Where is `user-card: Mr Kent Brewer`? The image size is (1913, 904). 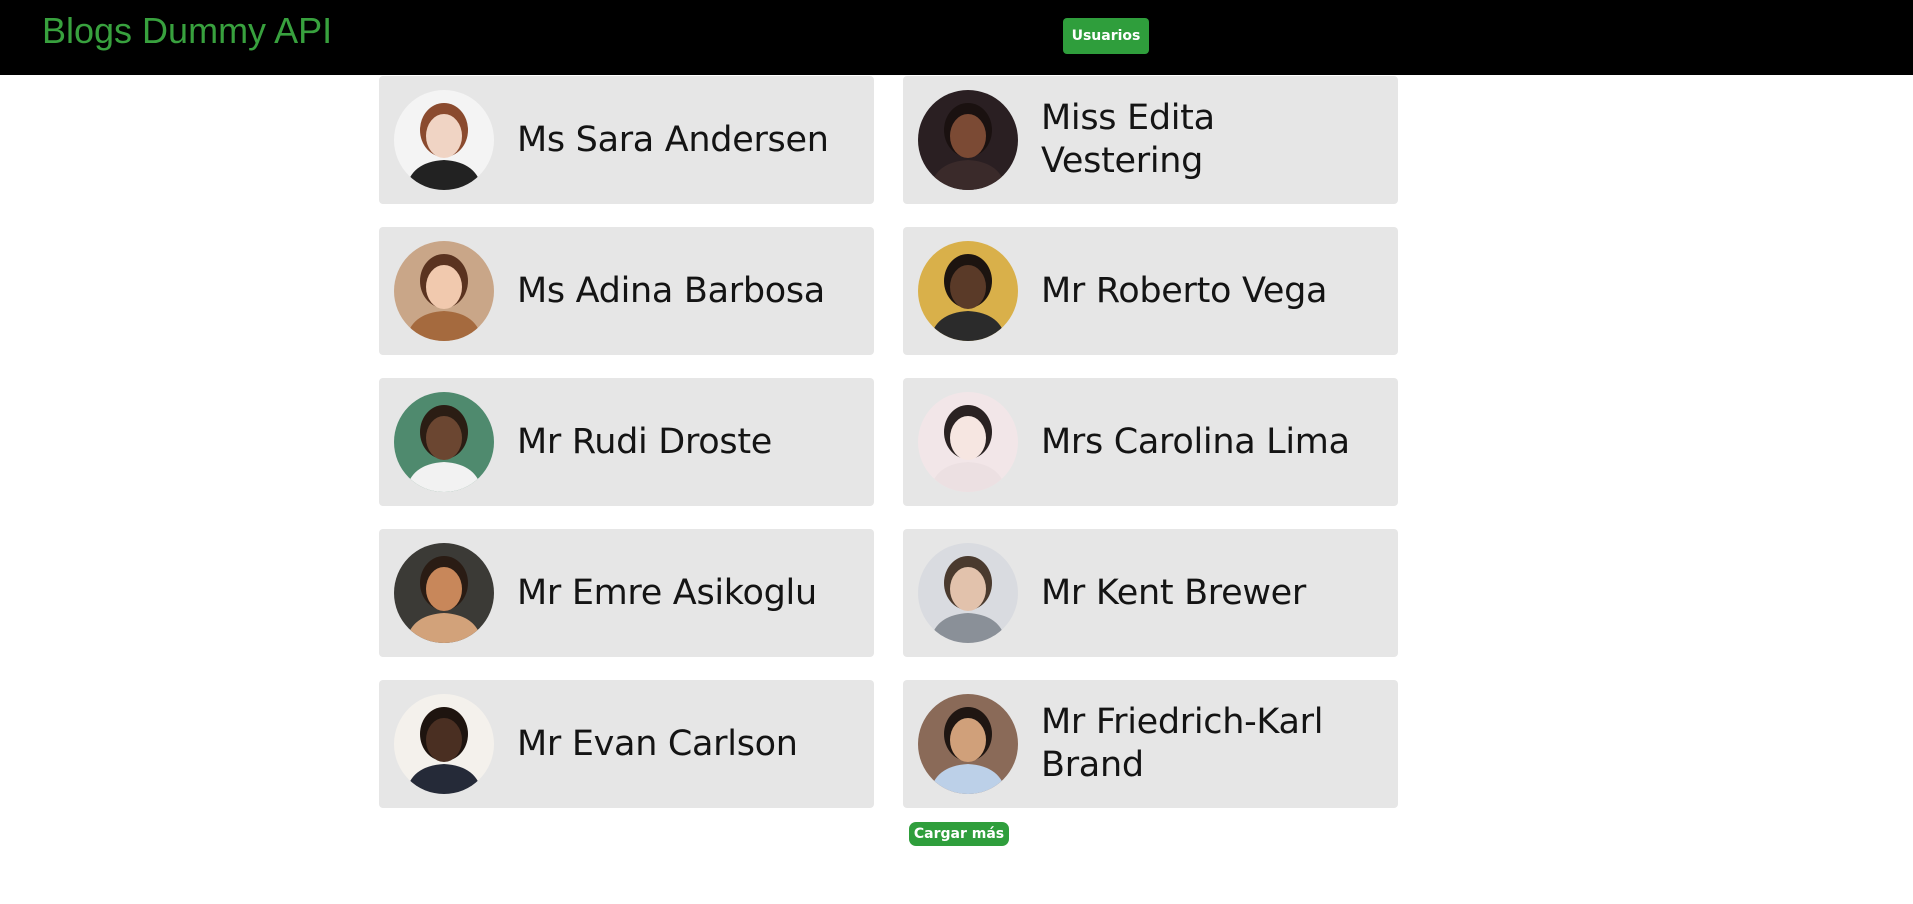
user-card: Mr Kent Brewer is located at coordinates (1150, 593).